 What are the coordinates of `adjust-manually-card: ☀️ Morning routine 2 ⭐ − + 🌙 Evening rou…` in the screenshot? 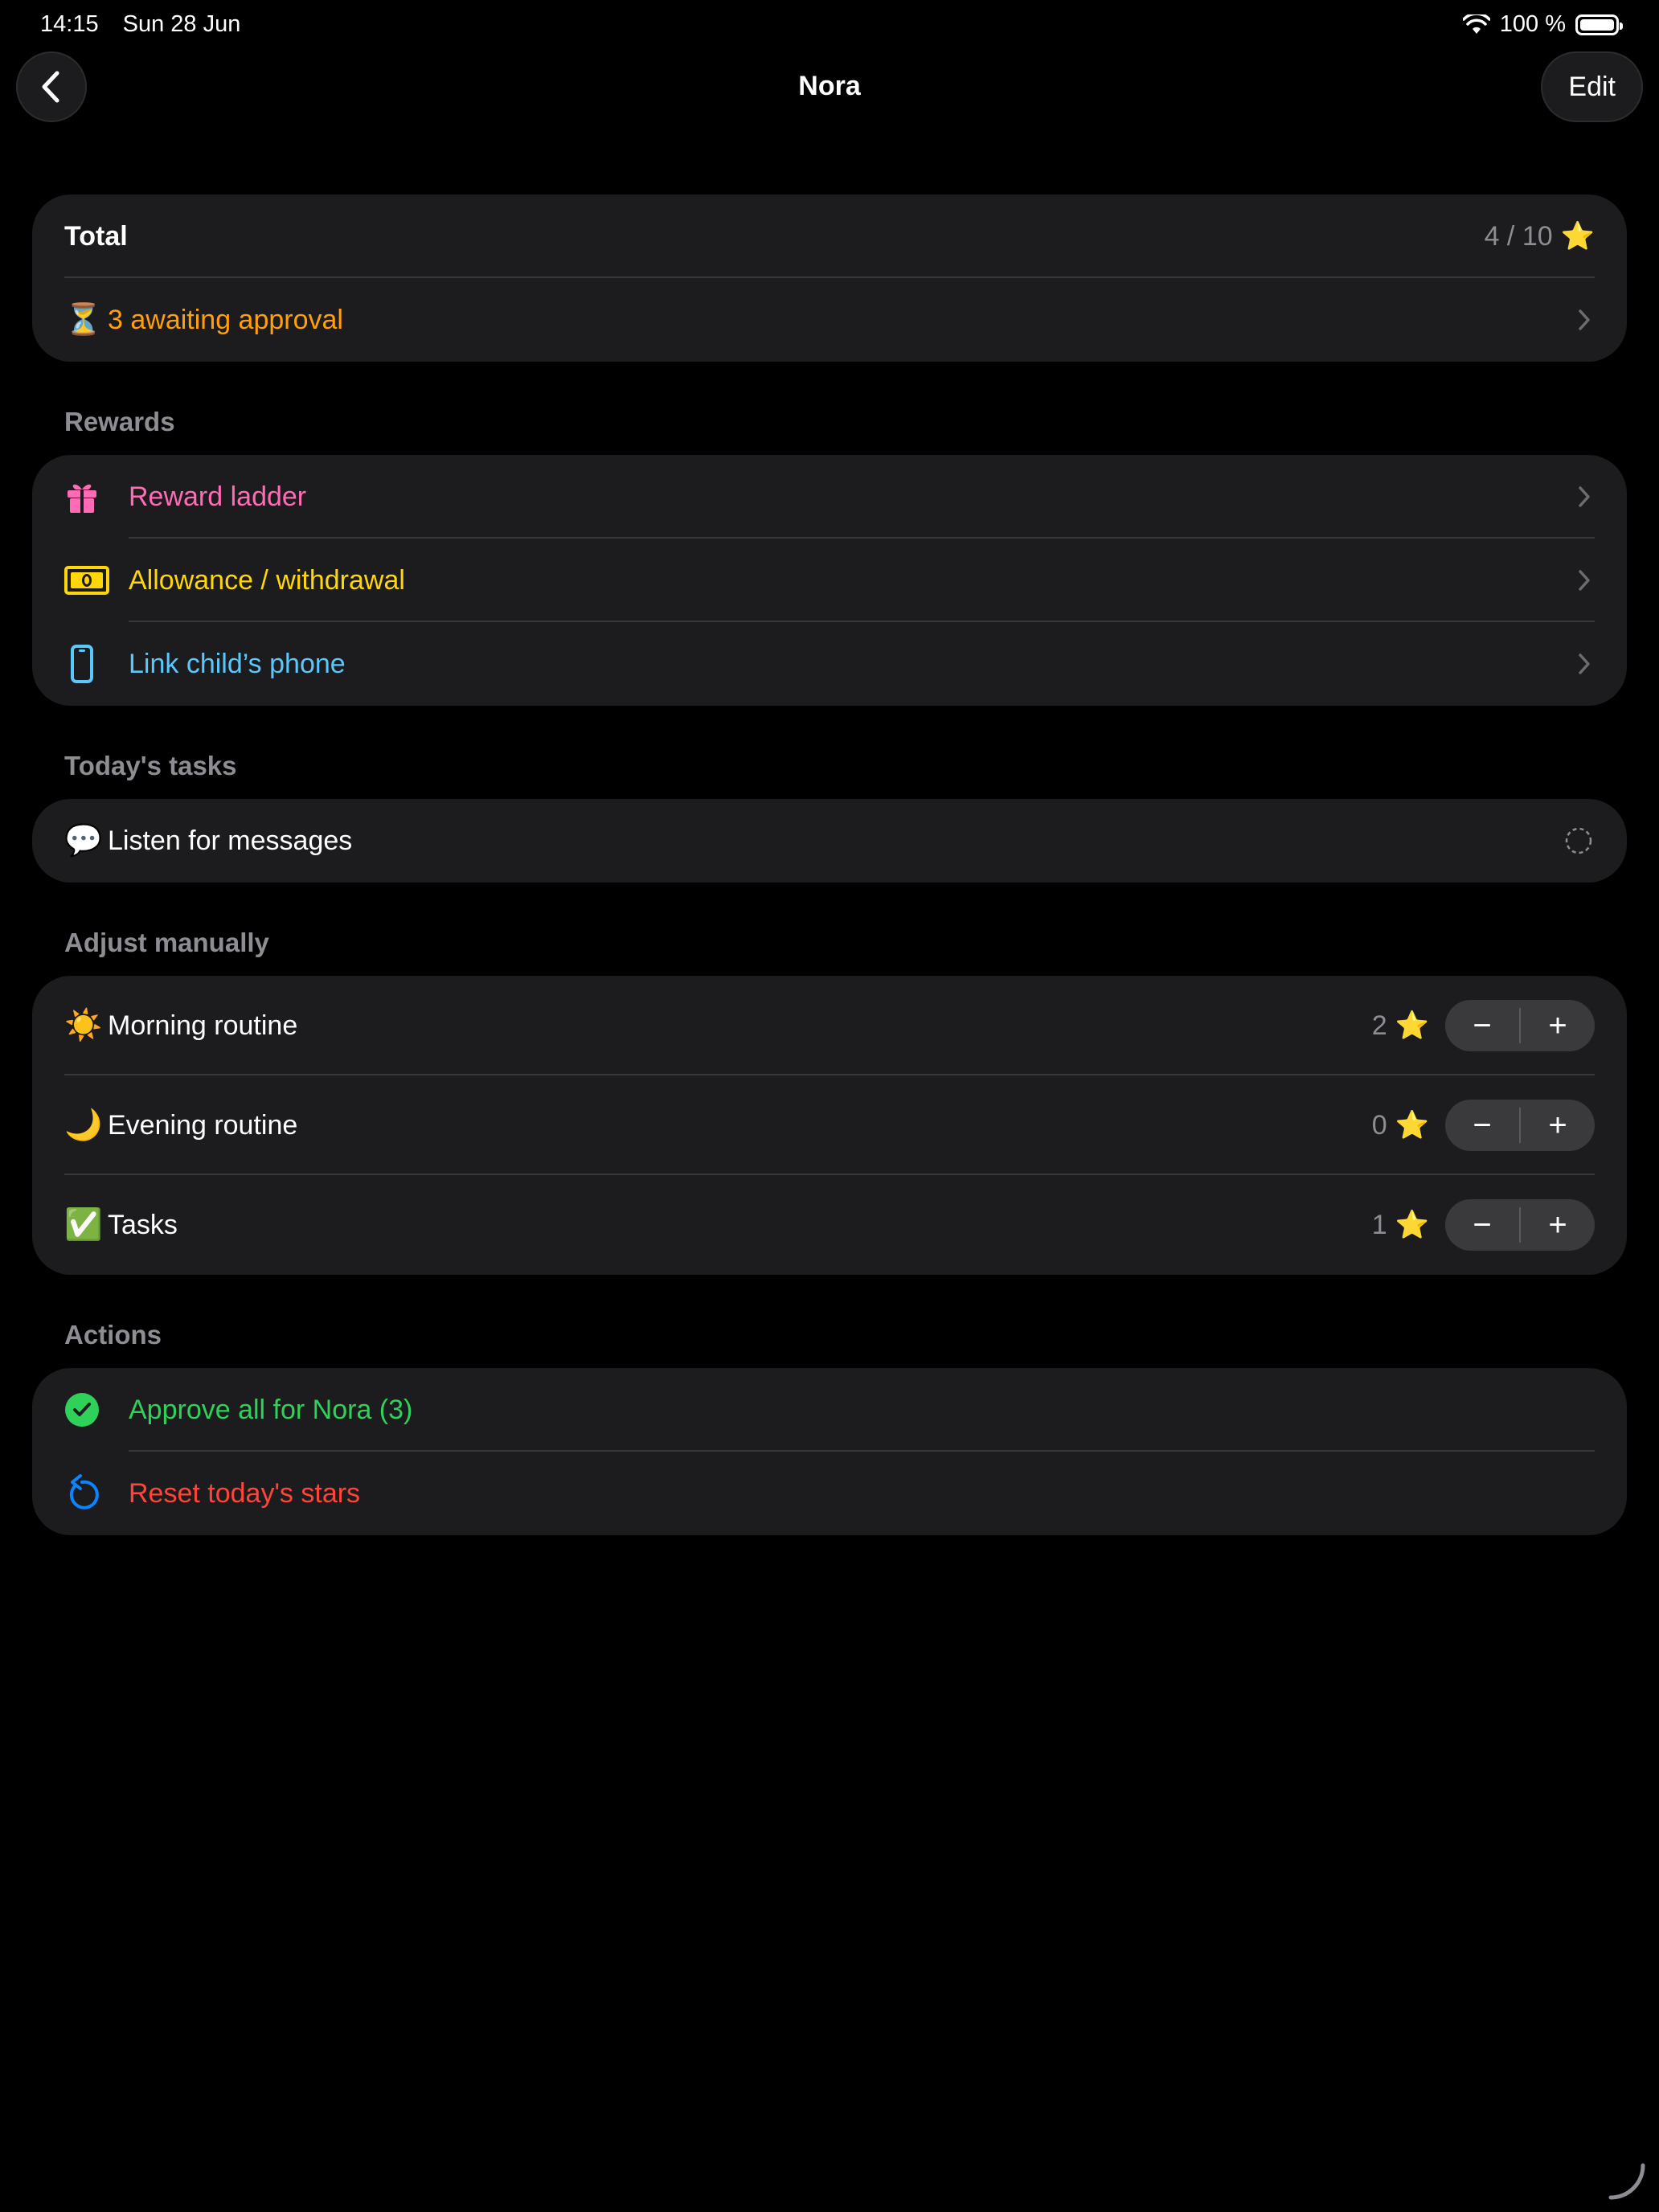 It's located at (829, 1125).